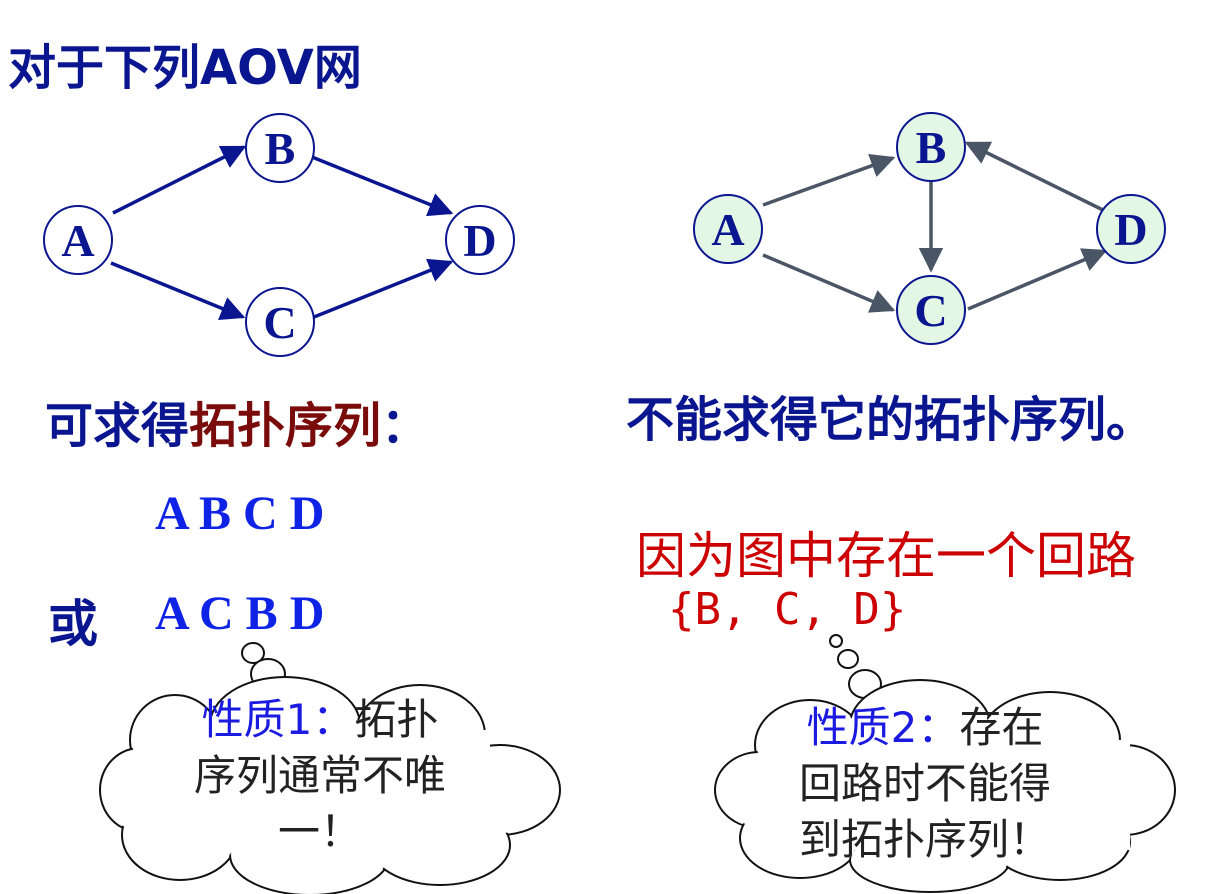 The height and width of the screenshot is (894, 1218). I want to click on cycle-reason: 因为图中存在一个回路, so click(886, 556).